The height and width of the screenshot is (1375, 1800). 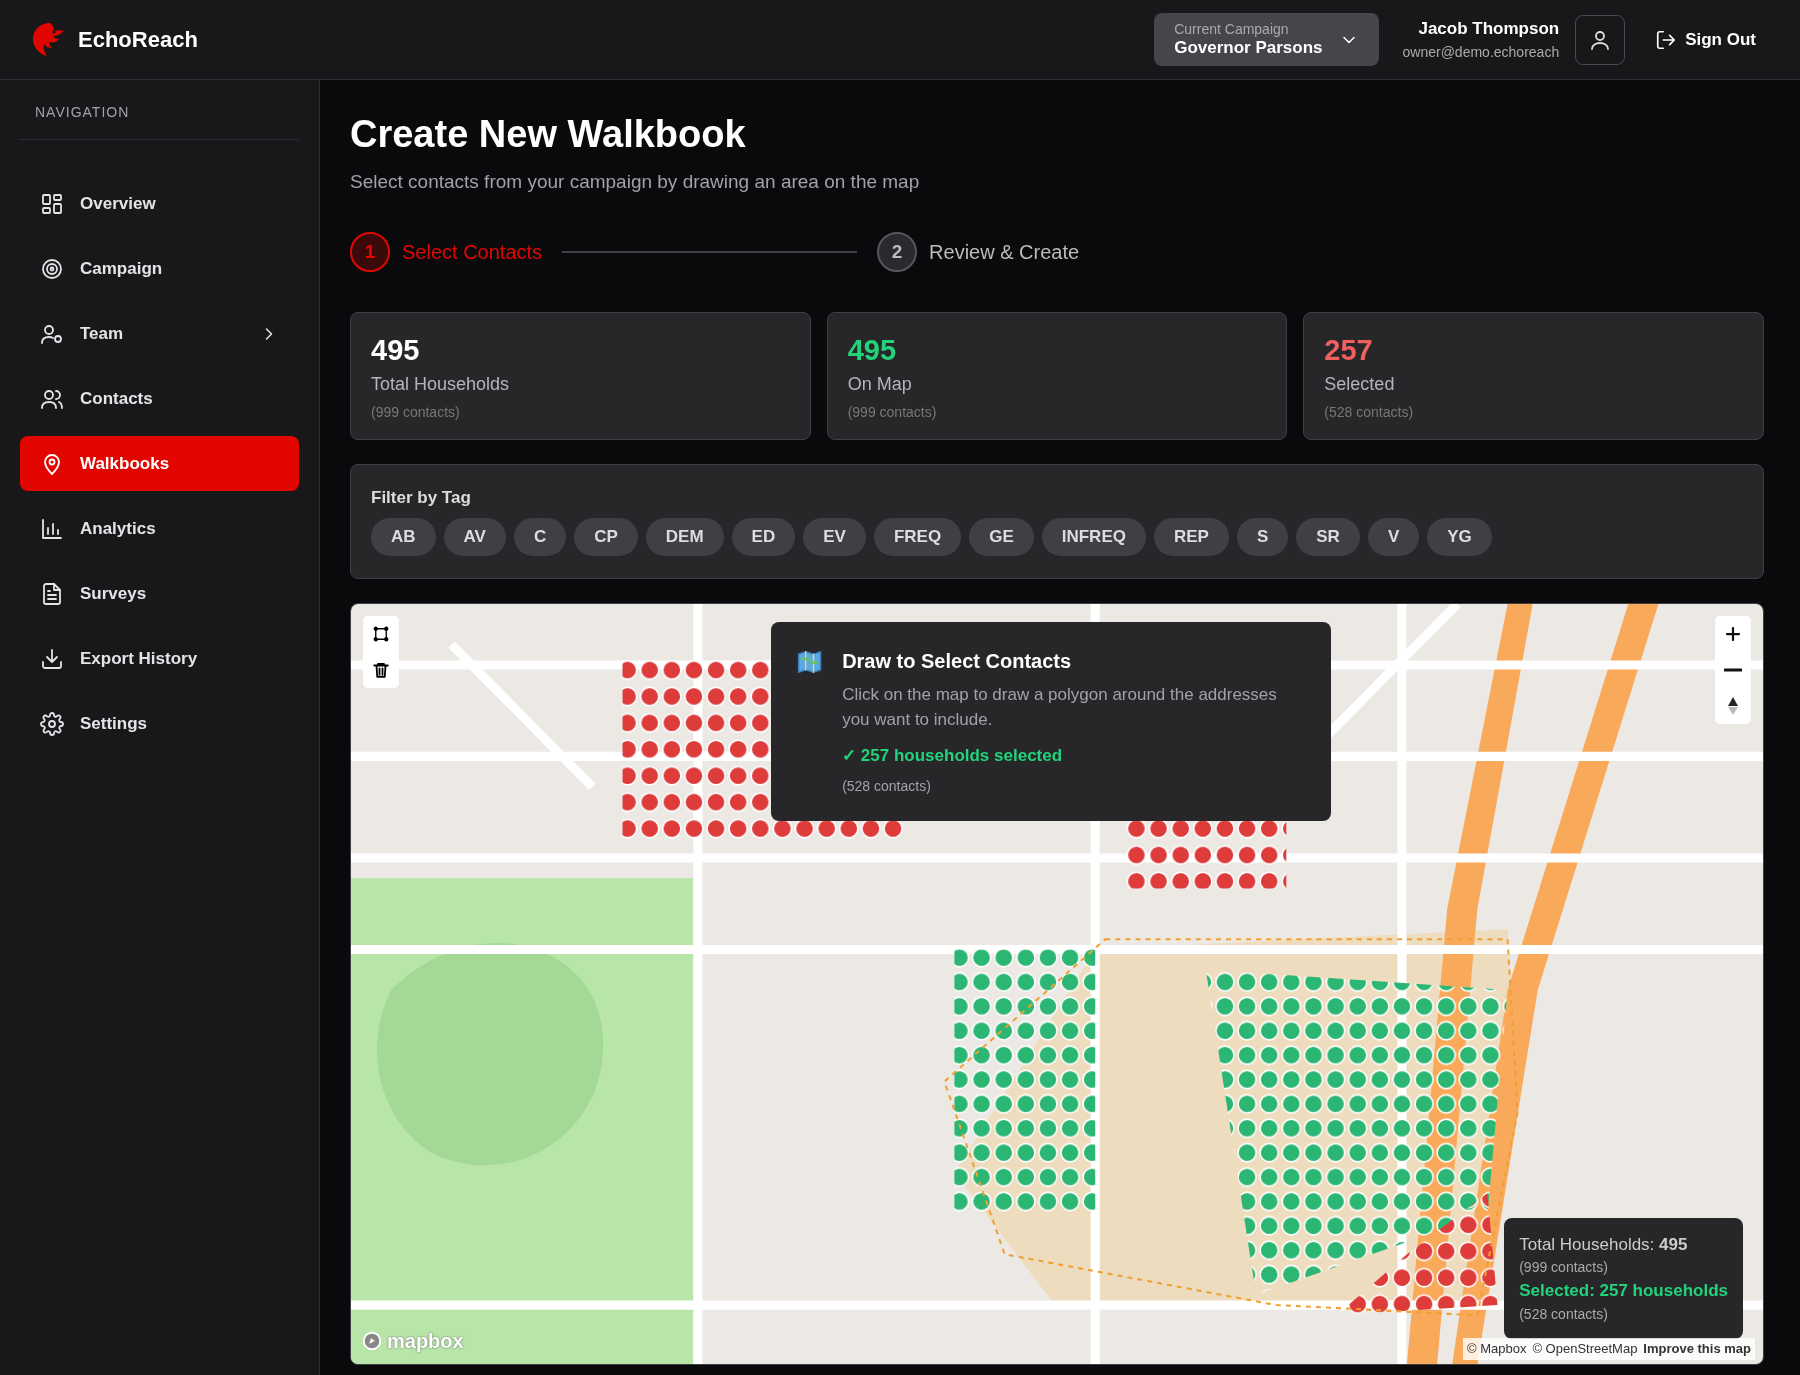 I want to click on tag-chip: EV, so click(x=834, y=537).